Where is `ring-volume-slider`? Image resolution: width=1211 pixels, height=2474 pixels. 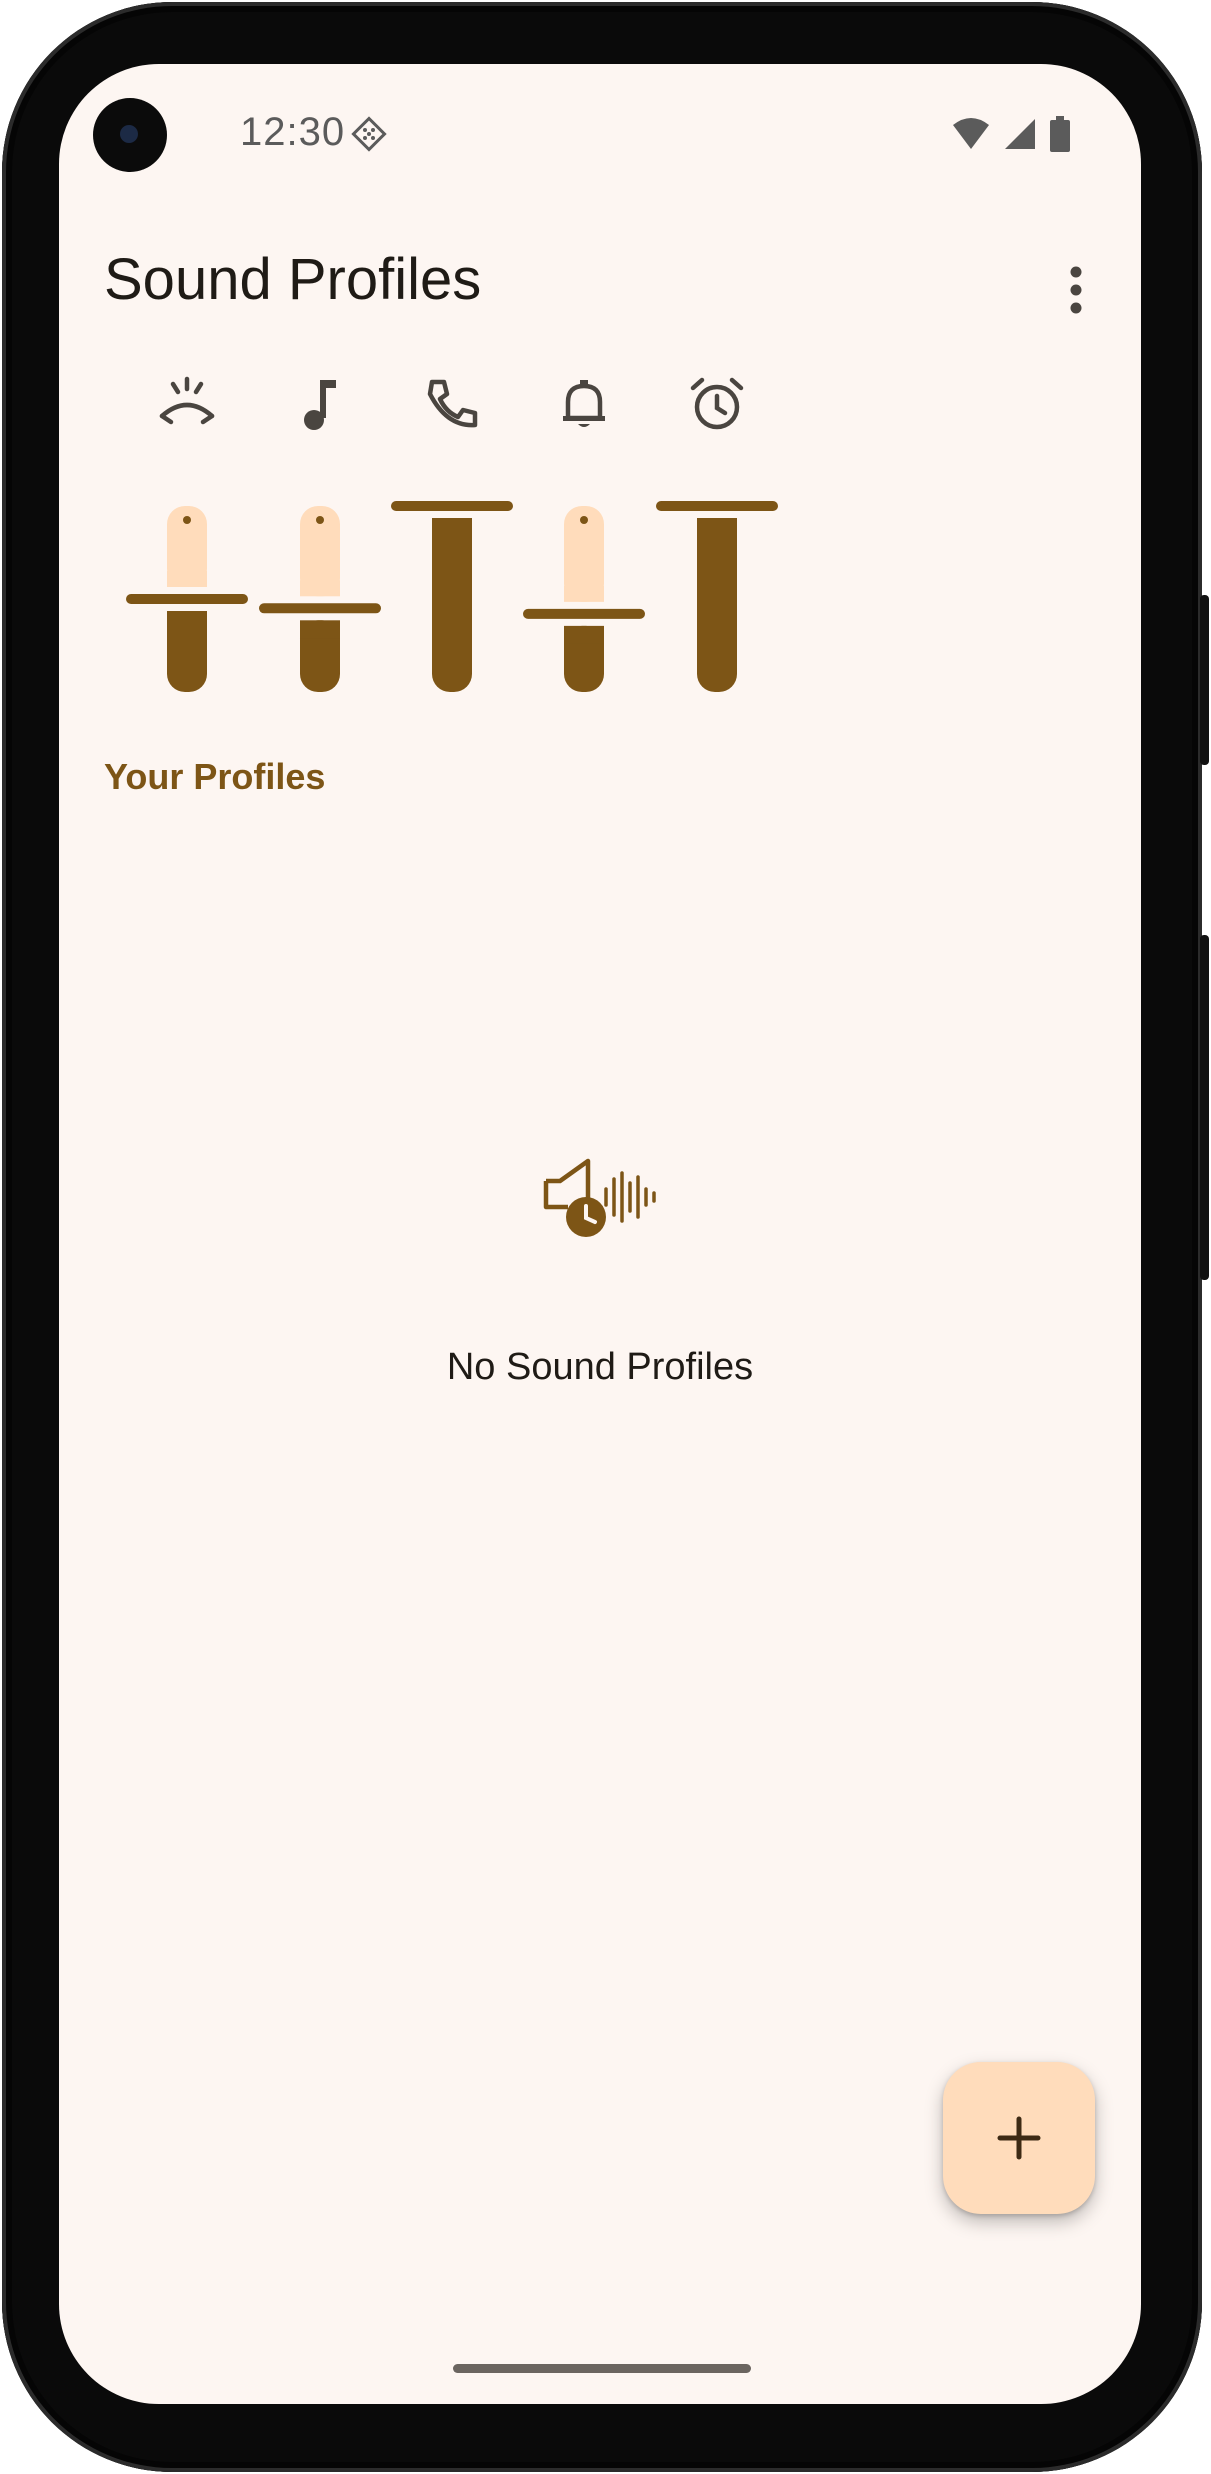 ring-volume-slider is located at coordinates (452, 599).